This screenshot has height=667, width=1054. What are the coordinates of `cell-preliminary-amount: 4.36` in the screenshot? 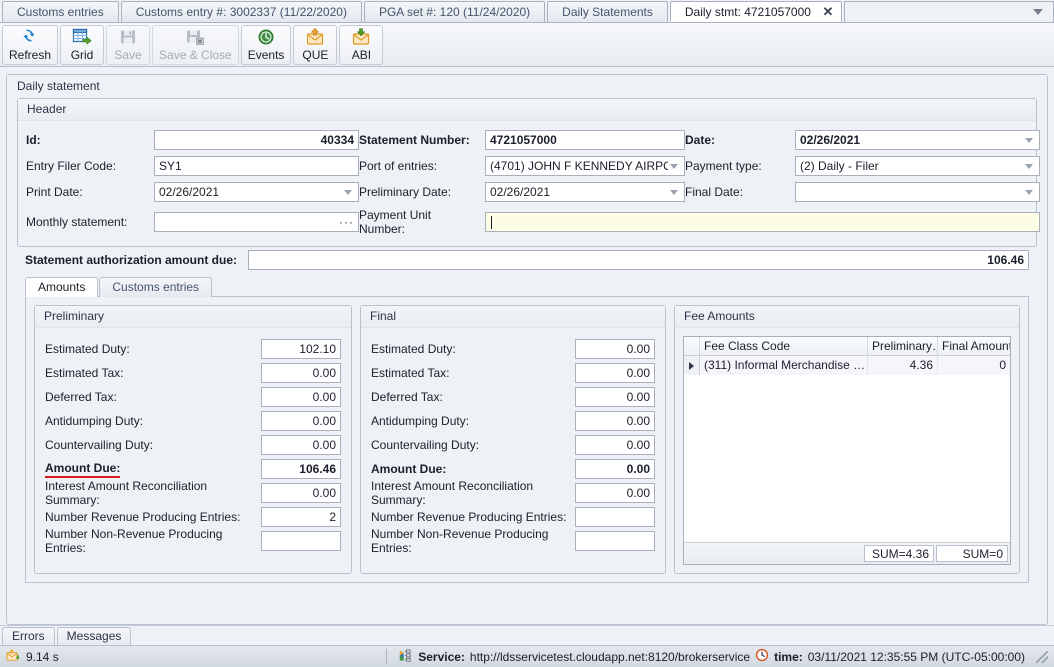 It's located at (903, 365).